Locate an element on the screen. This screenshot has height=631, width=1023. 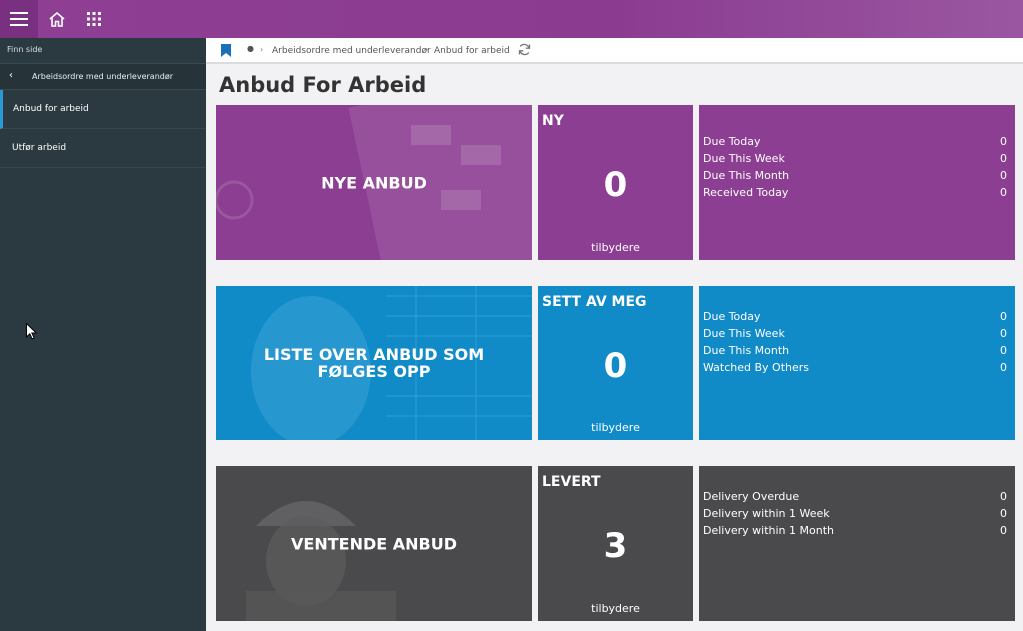
sidebar-item-anbud-for-arbeid: Anbud for arbeid is located at coordinates (103, 109).